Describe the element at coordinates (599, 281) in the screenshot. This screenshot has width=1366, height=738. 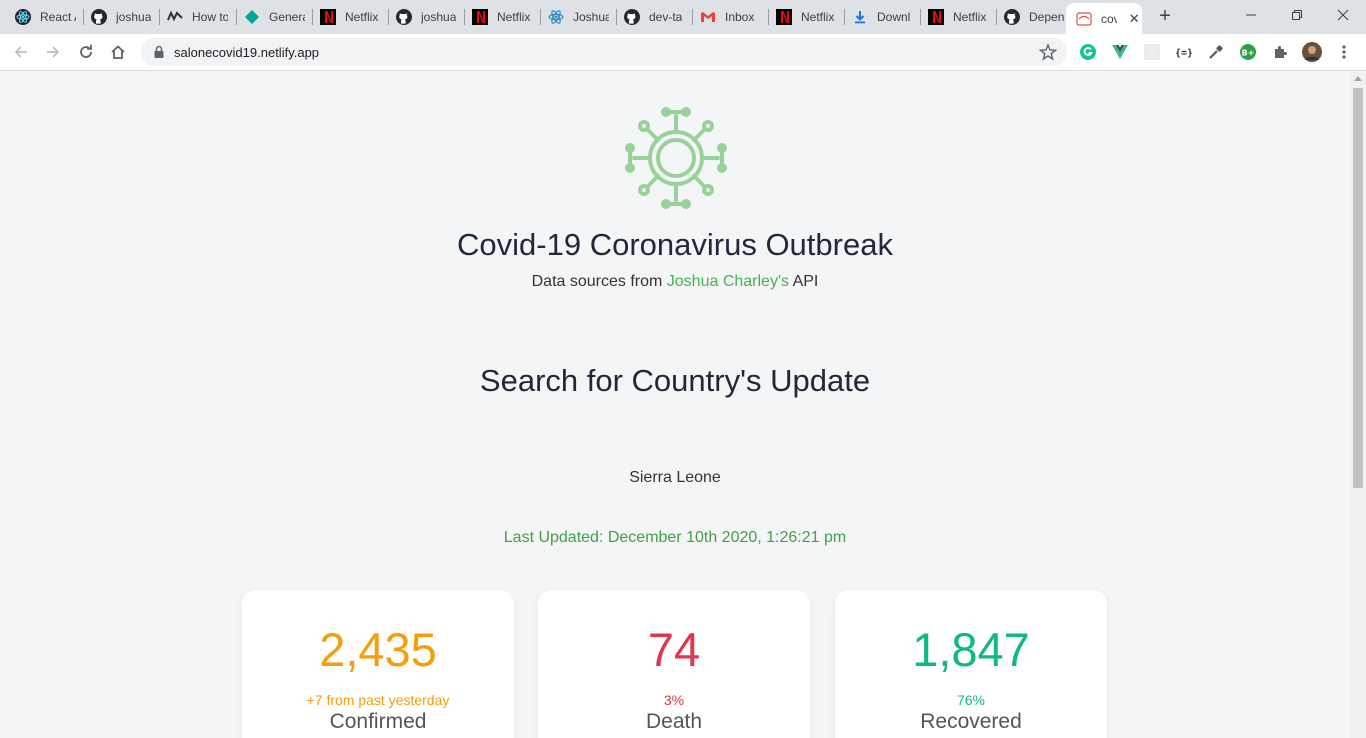
I see `source-prefix: Data sources from` at that location.